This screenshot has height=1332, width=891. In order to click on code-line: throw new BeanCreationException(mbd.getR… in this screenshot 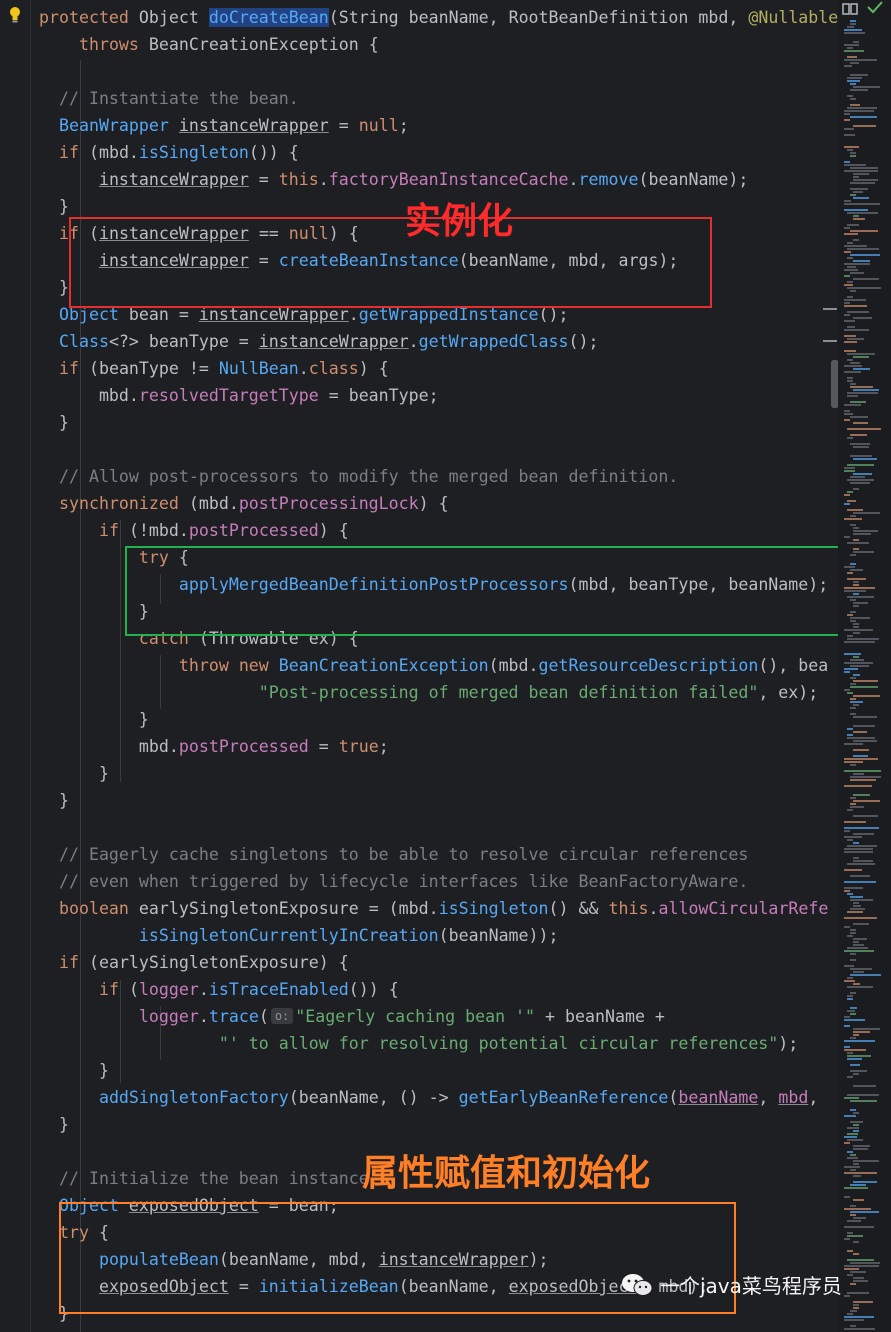, I will do `click(433, 665)`.